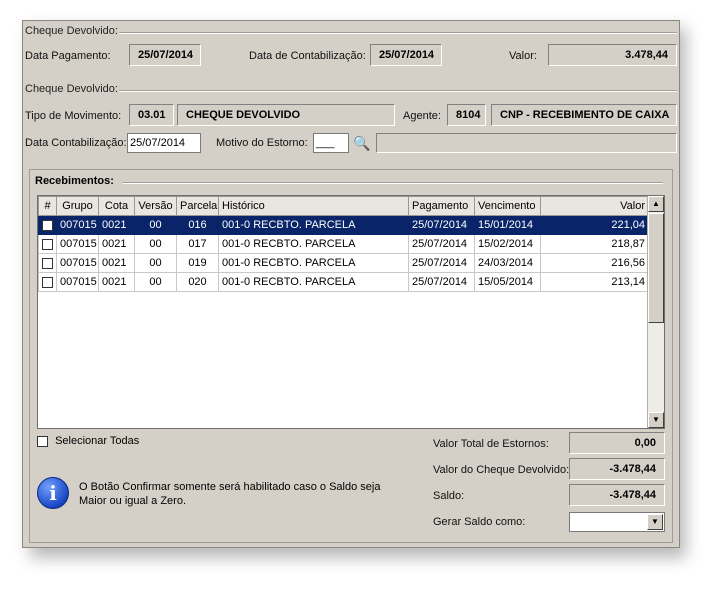 Image resolution: width=724 pixels, height=592 pixels. Describe the element at coordinates (47, 206) in the screenshot. I see `col-header-index: #` at that location.